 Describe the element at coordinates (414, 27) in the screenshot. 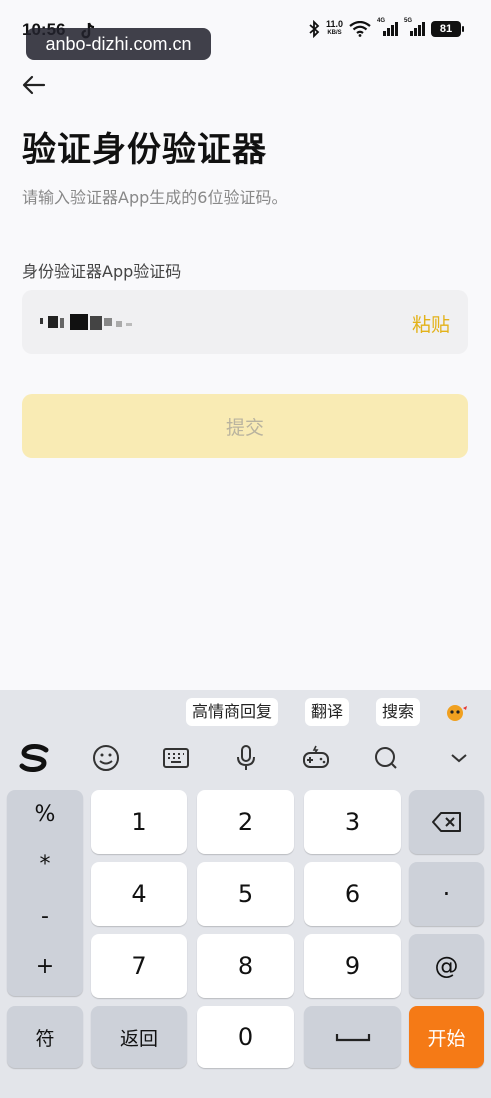

I see `signal-5g-icon: 5G` at that location.